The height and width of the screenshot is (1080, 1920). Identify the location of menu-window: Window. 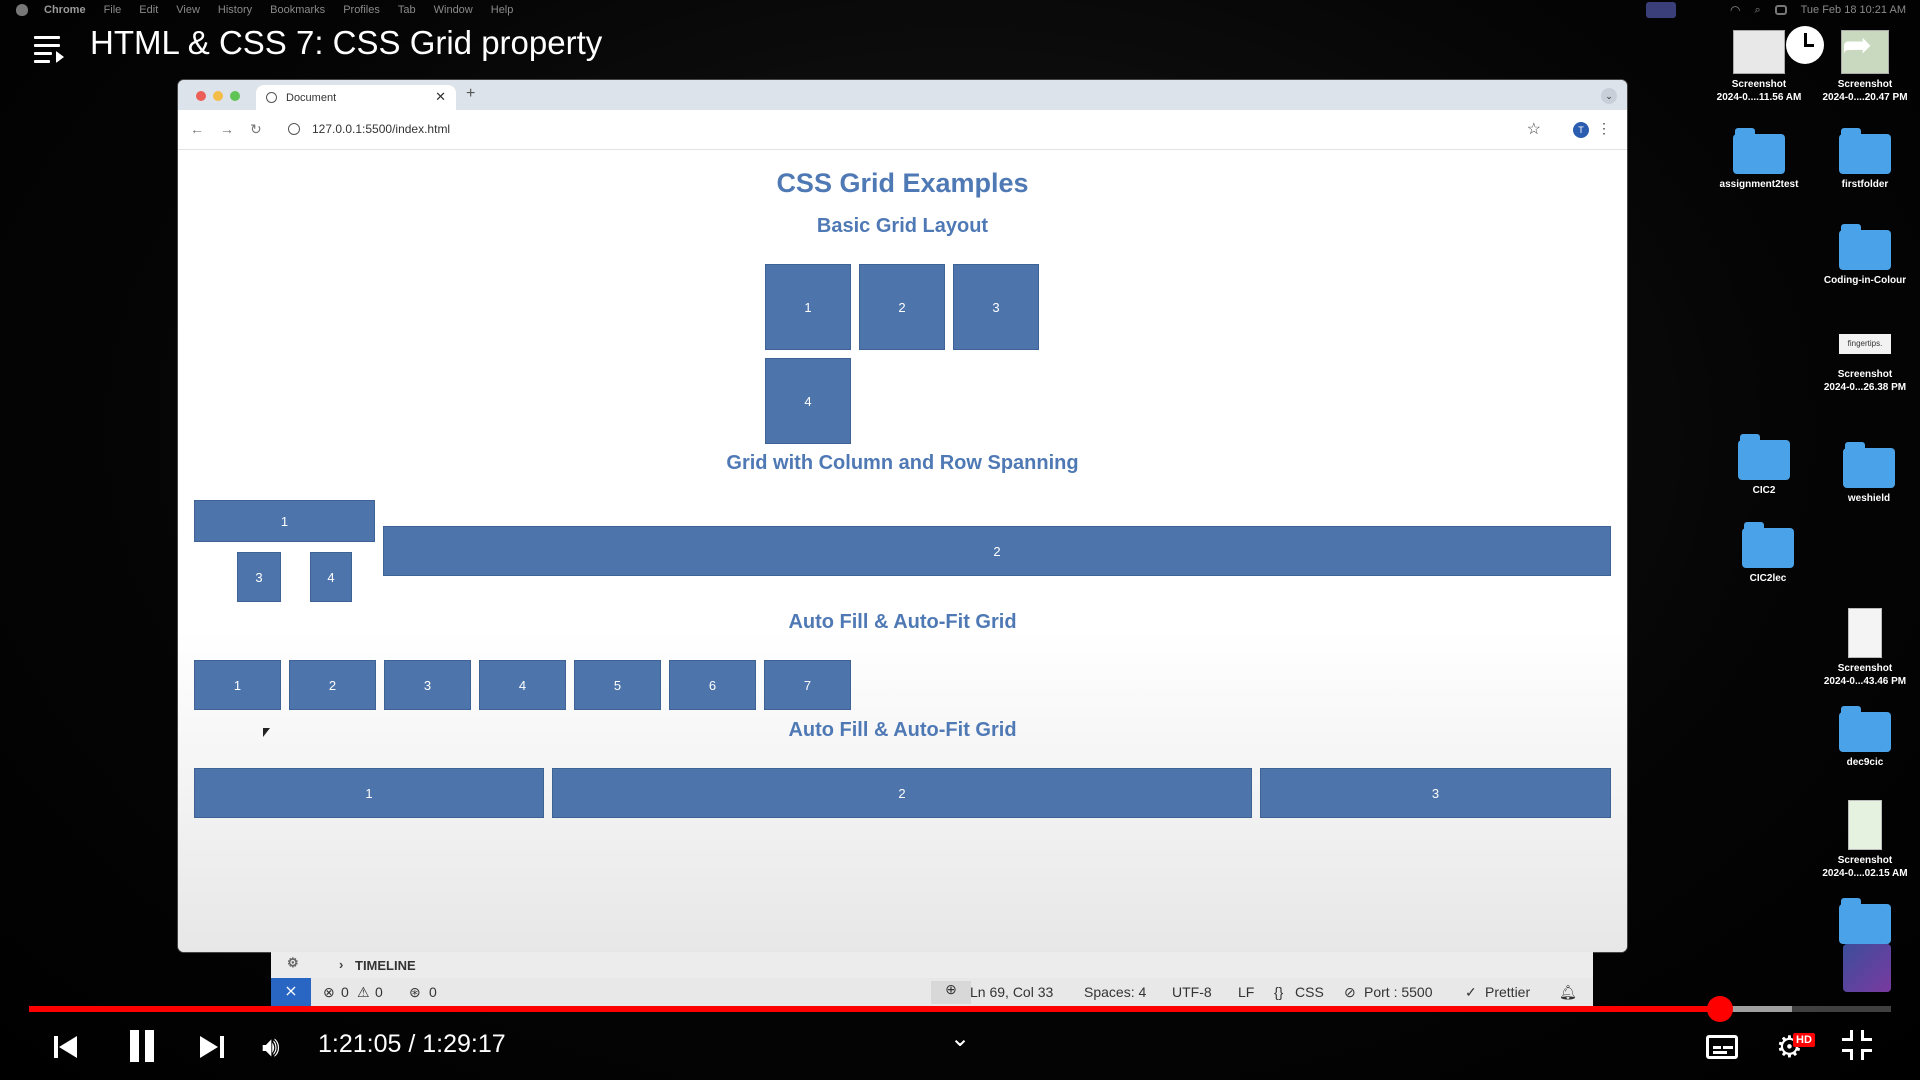
(453, 10).